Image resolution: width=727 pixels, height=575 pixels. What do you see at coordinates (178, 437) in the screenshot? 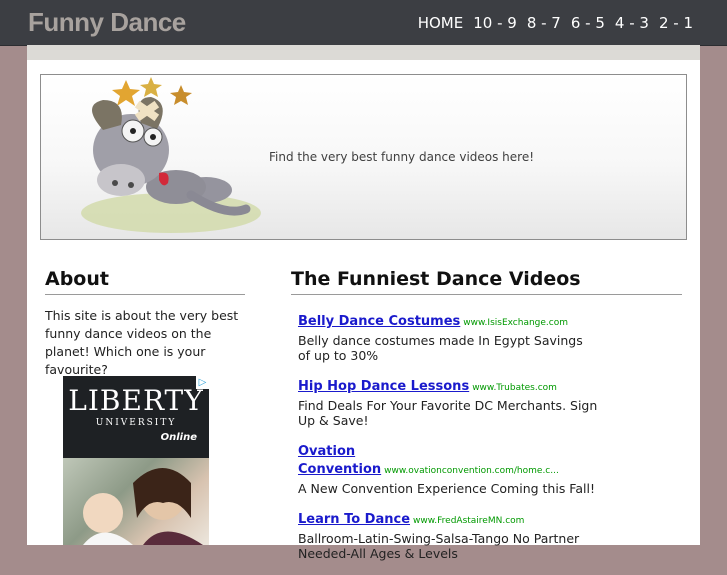
I see `ad-online-label: Online` at bounding box center [178, 437].